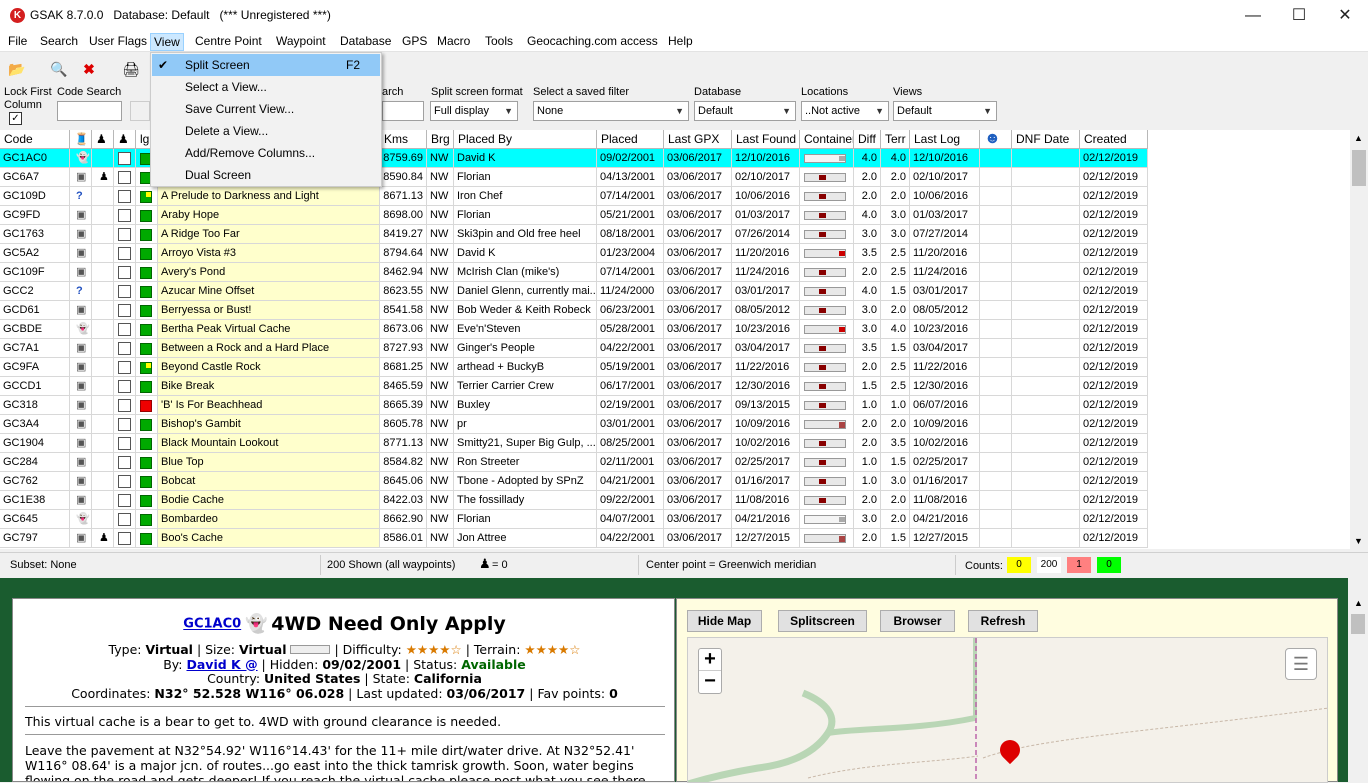 The width and height of the screenshot is (1368, 783). What do you see at coordinates (895, 253) in the screenshot?
I see `terrain: 2.5` at bounding box center [895, 253].